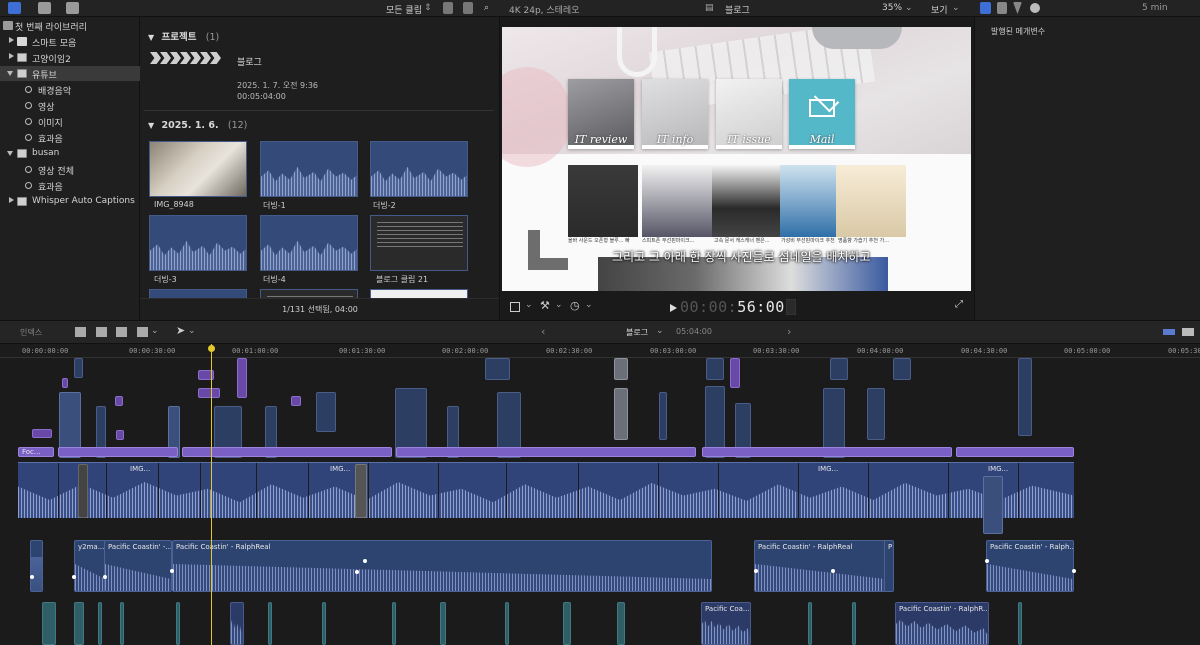 This screenshot has width=1200, height=645. I want to click on sidebar-item-keyword: 영상, so click(70, 105).